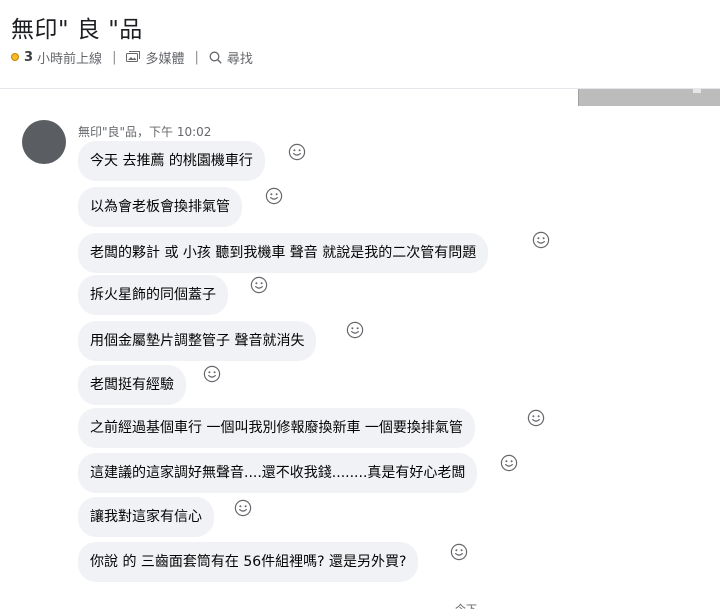 Image resolution: width=720 pixels, height=609 pixels. Describe the element at coordinates (160, 207) in the screenshot. I see `message-bubble: 以為會老板會換排氣管` at that location.